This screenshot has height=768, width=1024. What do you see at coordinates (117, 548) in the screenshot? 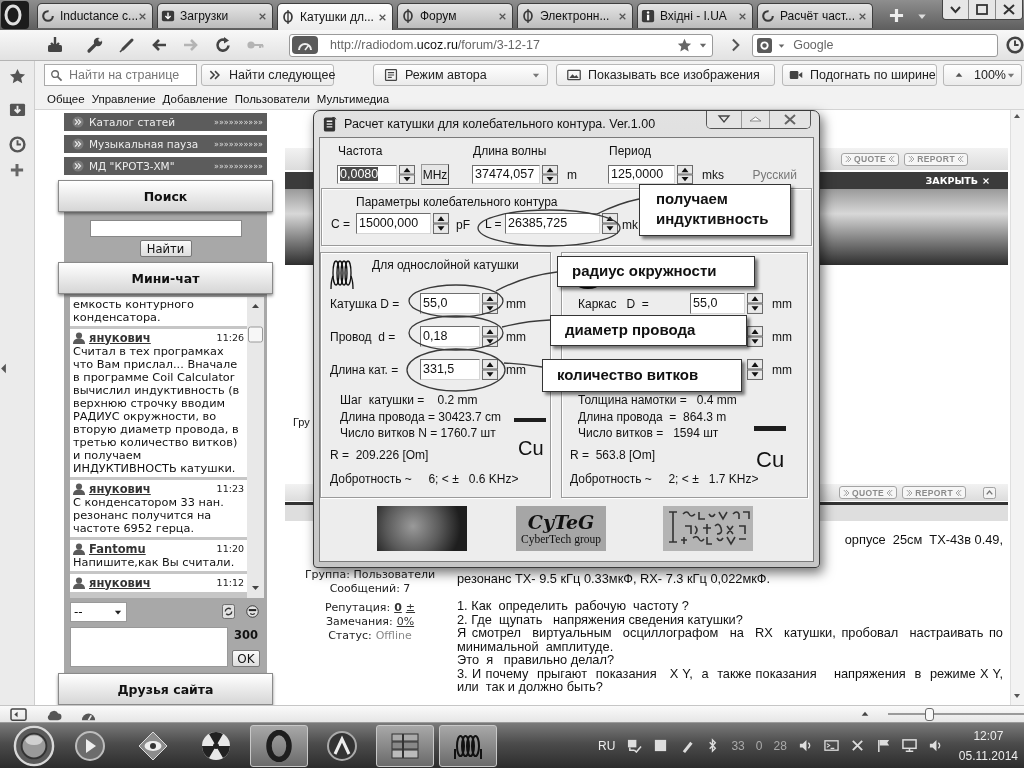
I see `author-link: Fantomu` at bounding box center [117, 548].